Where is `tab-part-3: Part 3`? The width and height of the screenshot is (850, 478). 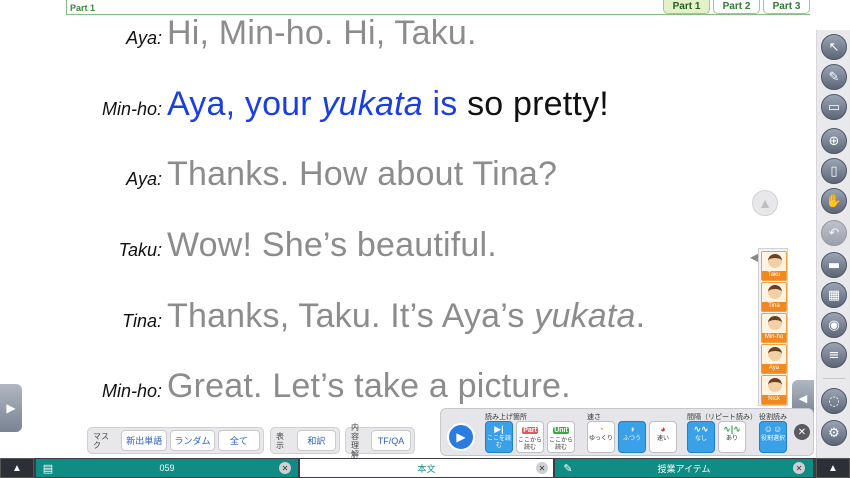
tab-part-3: Part 3 is located at coordinates (786, 7).